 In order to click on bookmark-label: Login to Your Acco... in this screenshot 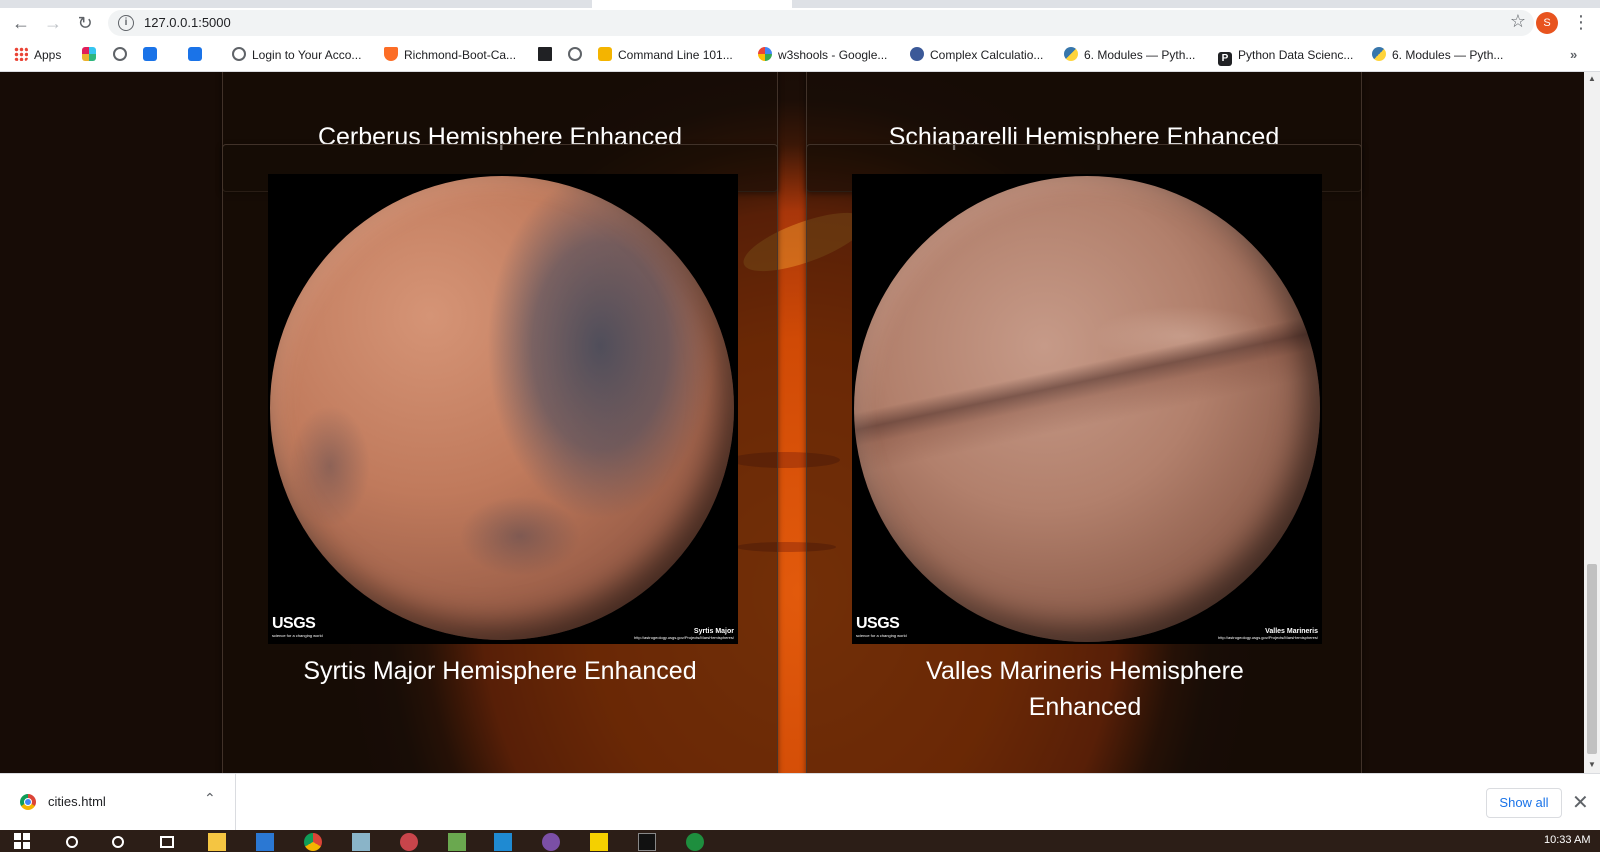, I will do `click(307, 55)`.